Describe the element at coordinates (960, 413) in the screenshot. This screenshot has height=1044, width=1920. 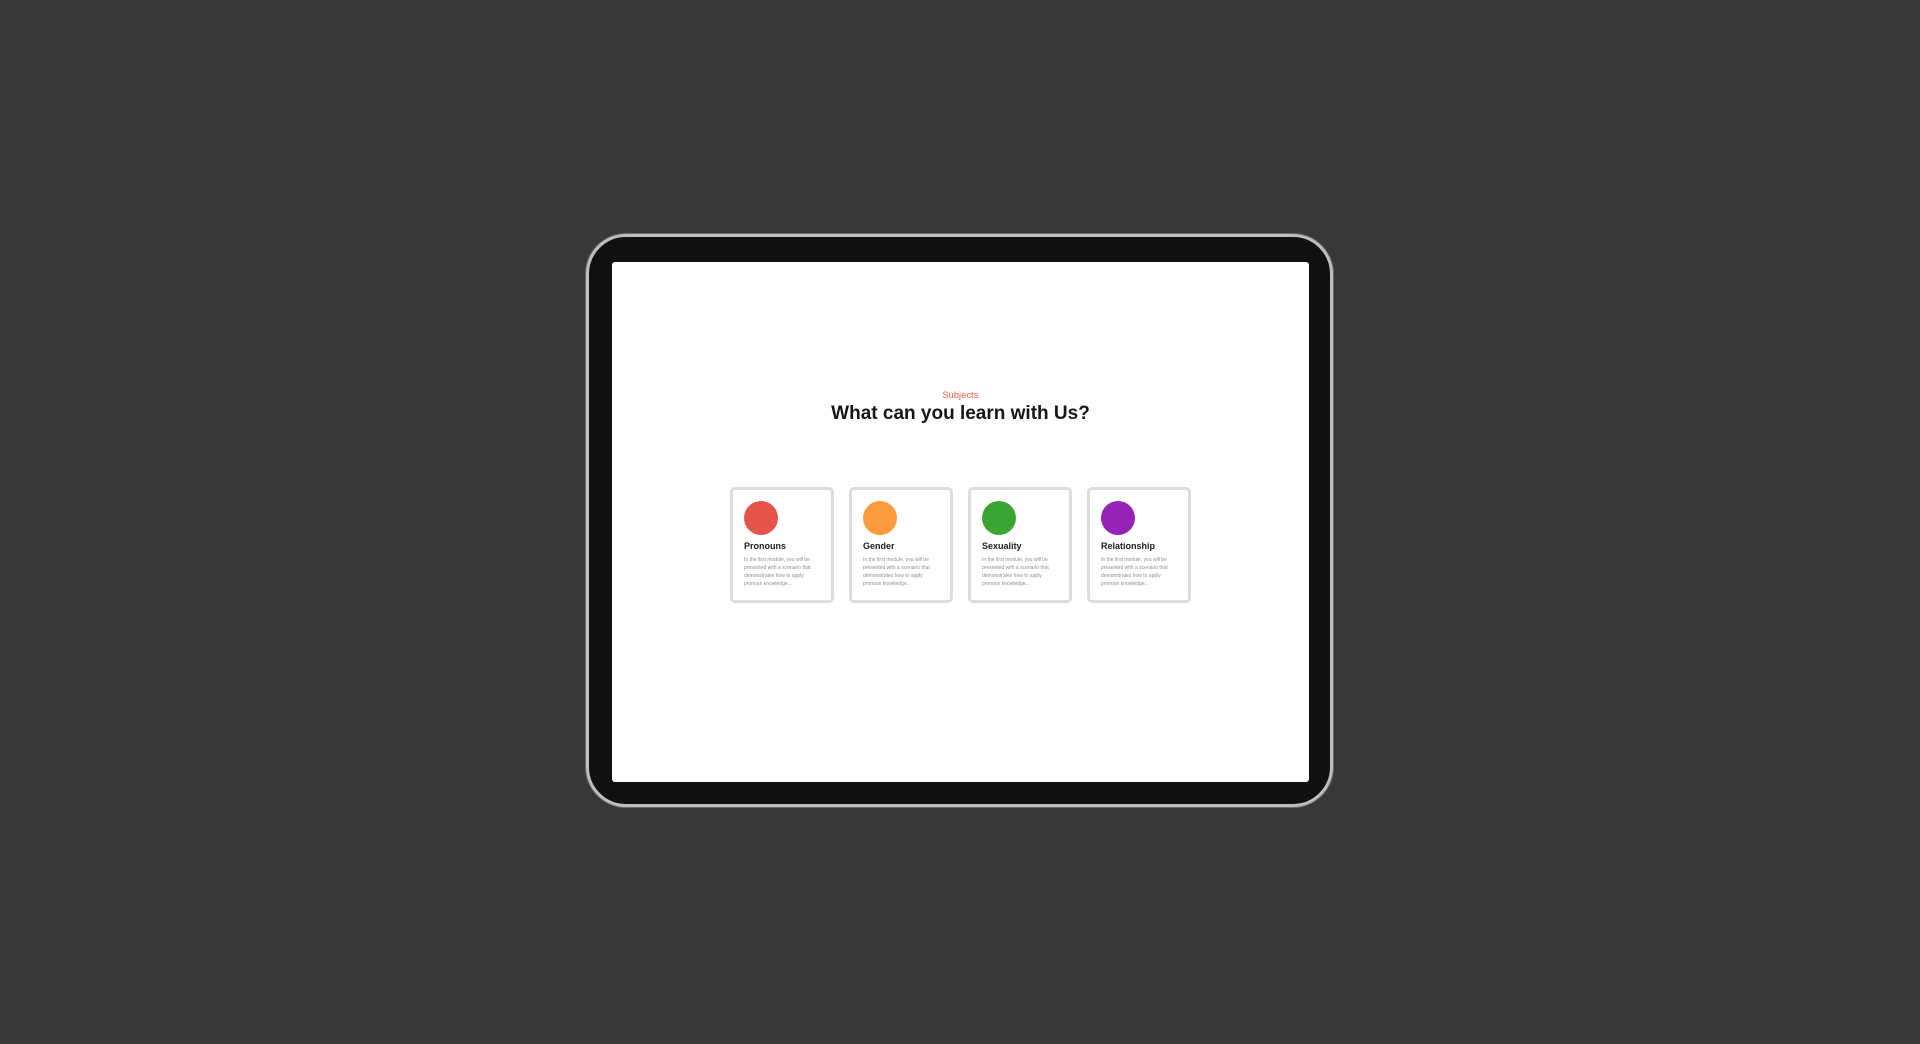
I see `section-headline: What can you learn with Us?` at that location.